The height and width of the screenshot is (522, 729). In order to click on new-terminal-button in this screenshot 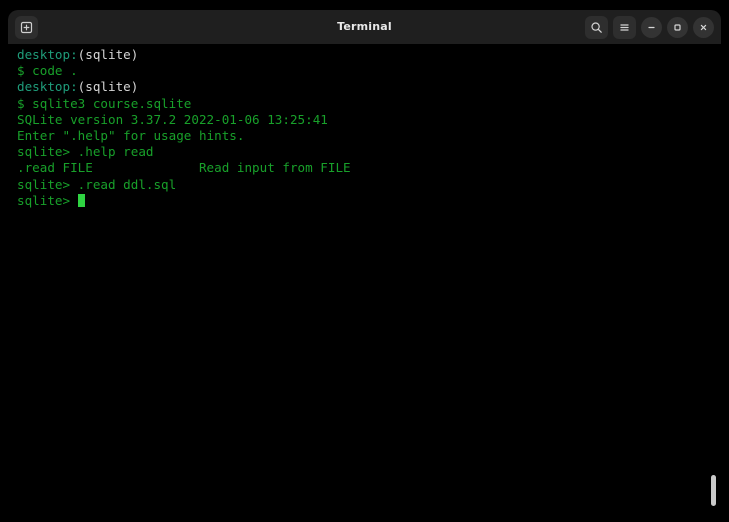, I will do `click(26, 27)`.